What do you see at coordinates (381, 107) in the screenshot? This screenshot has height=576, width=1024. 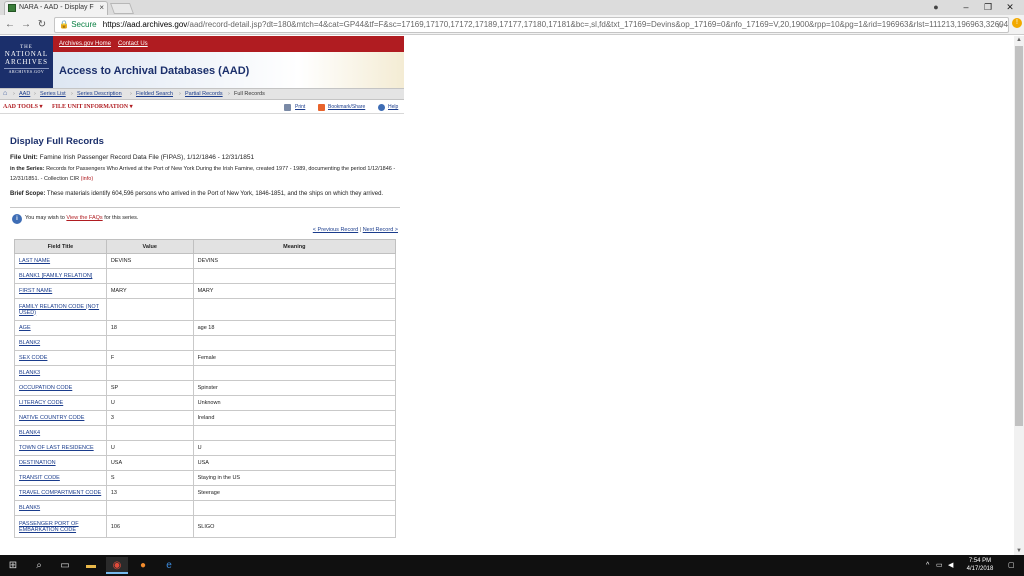 I see `help-icon` at bounding box center [381, 107].